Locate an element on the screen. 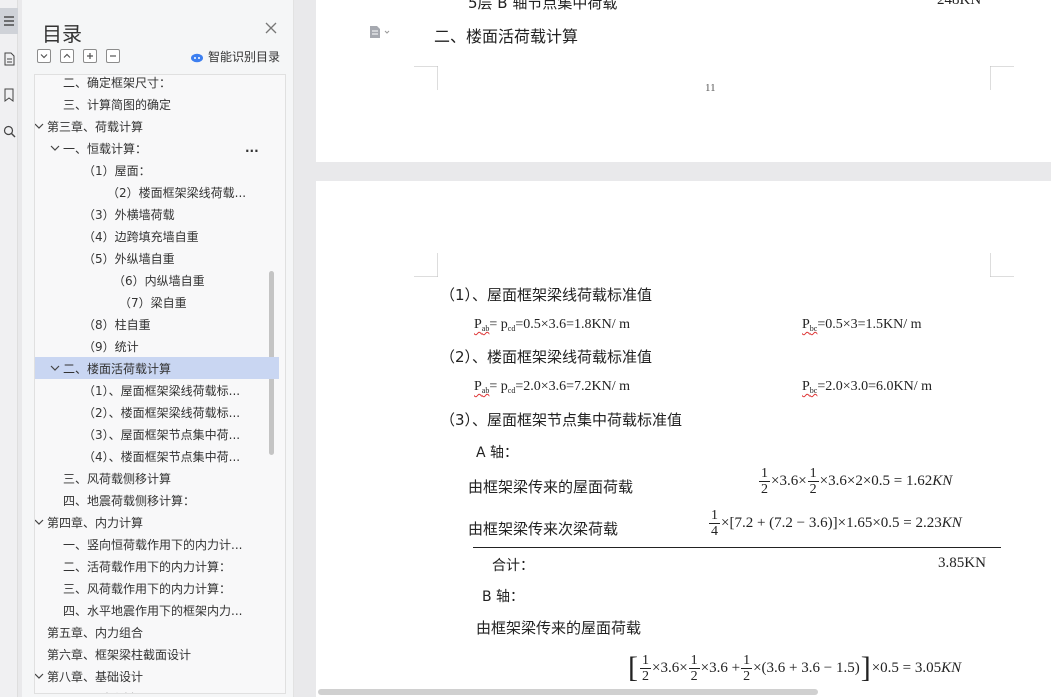 Image resolution: width=1051 pixels, height=697 pixels. toc-item-label: 二、活荷载作用下的内力计算： is located at coordinates (147, 566).